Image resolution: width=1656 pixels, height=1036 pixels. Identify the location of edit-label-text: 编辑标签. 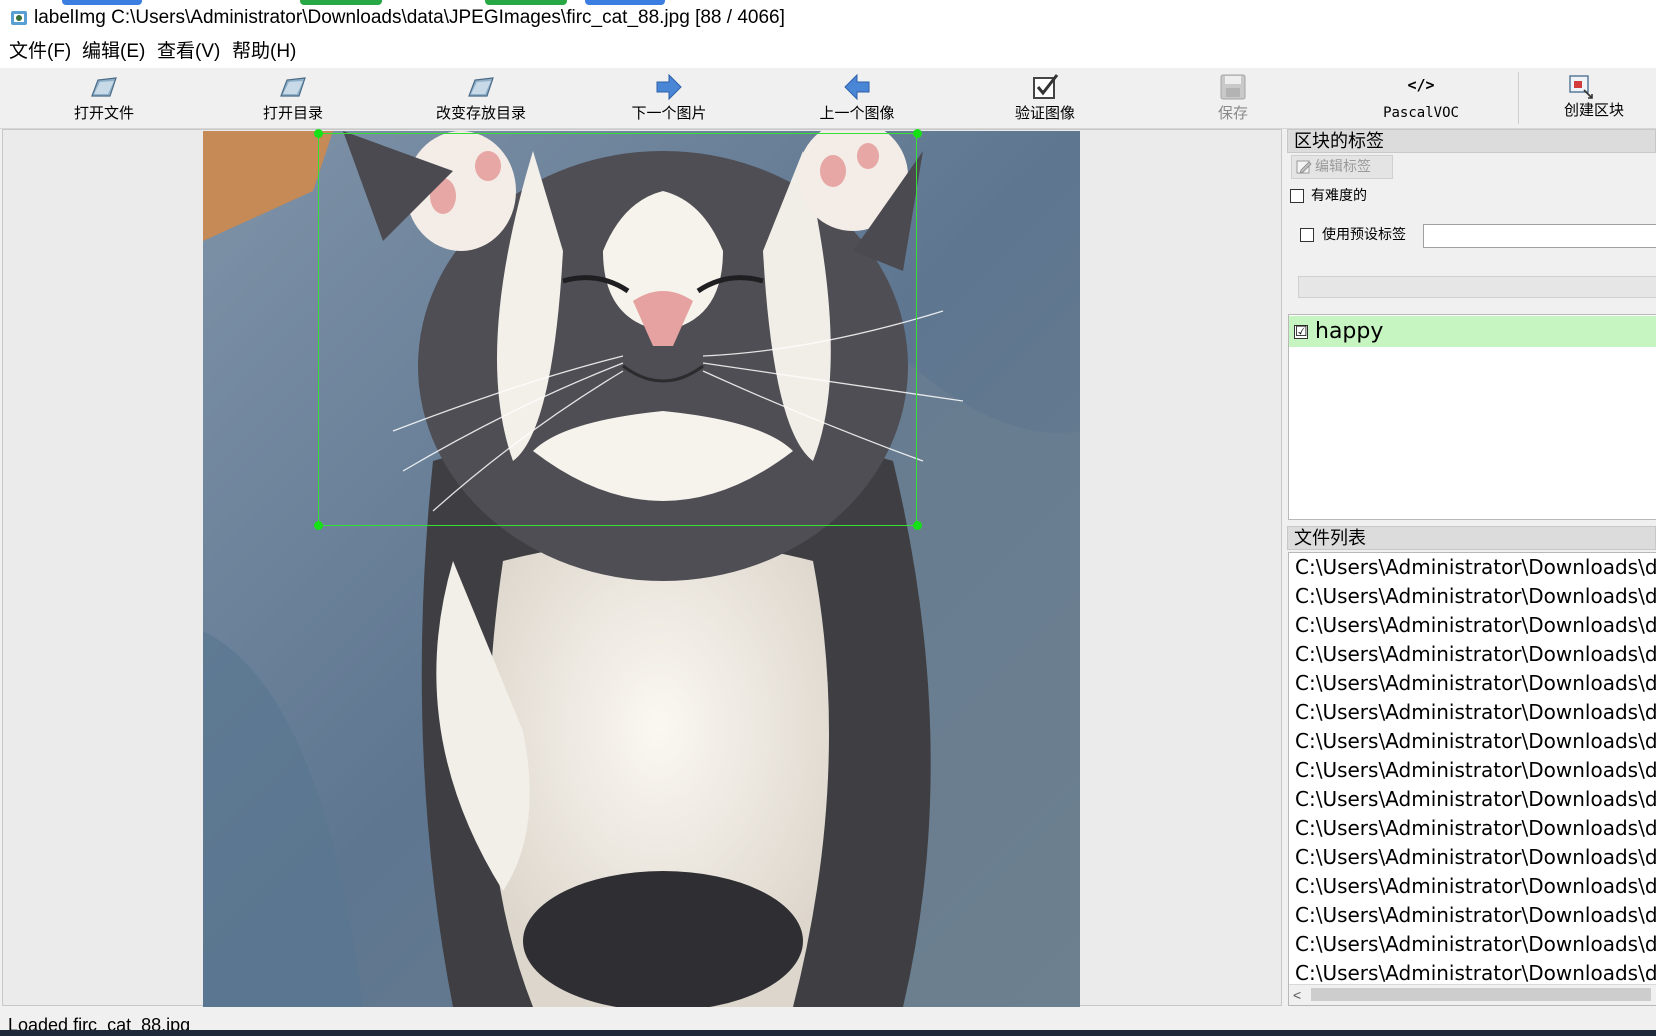
(1343, 167).